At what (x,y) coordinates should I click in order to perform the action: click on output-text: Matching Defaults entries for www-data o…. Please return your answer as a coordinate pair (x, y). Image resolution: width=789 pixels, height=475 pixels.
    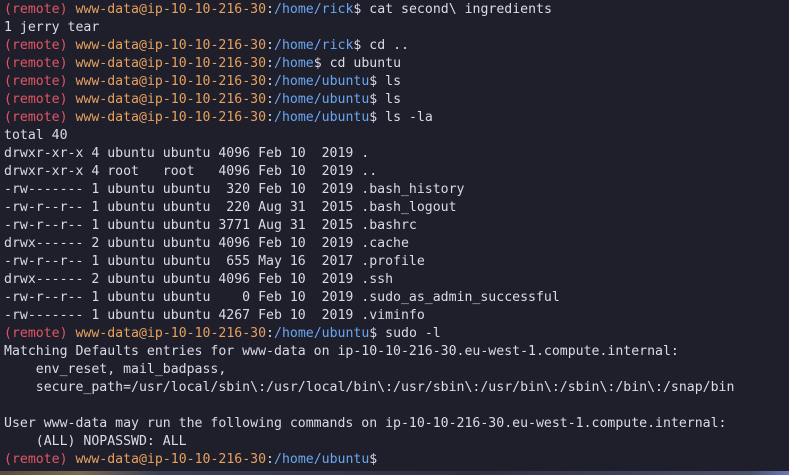
    Looking at the image, I should click on (341, 351).